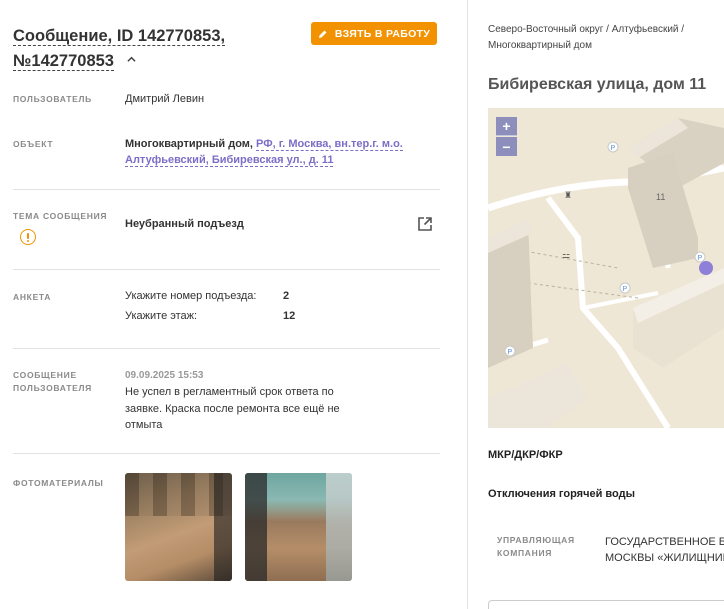 This screenshot has width=724, height=609. I want to click on object-label: ОБЪЕКТ, so click(33, 144).